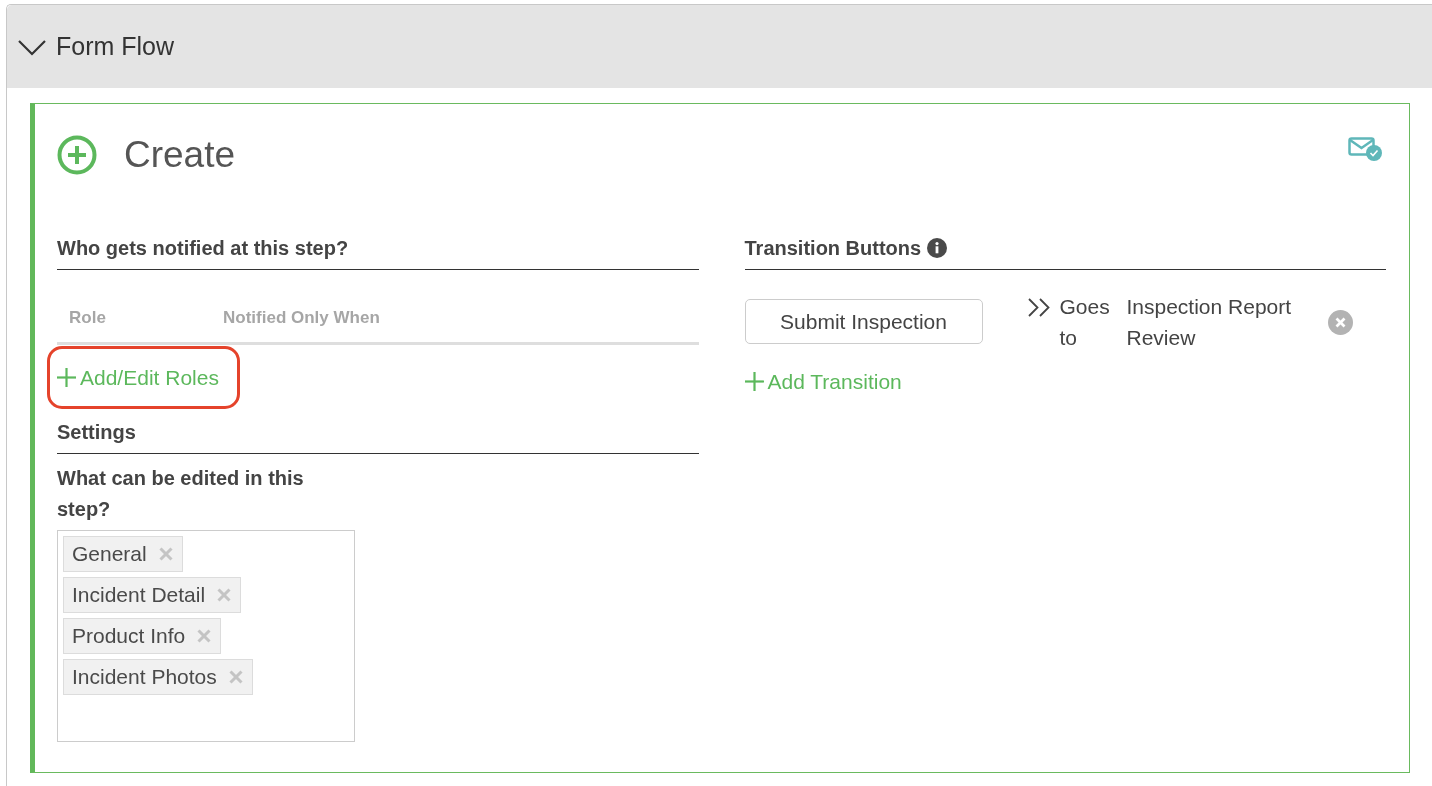 The height and width of the screenshot is (786, 1432). What do you see at coordinates (115, 46) in the screenshot?
I see `panel-title: Form Flow` at bounding box center [115, 46].